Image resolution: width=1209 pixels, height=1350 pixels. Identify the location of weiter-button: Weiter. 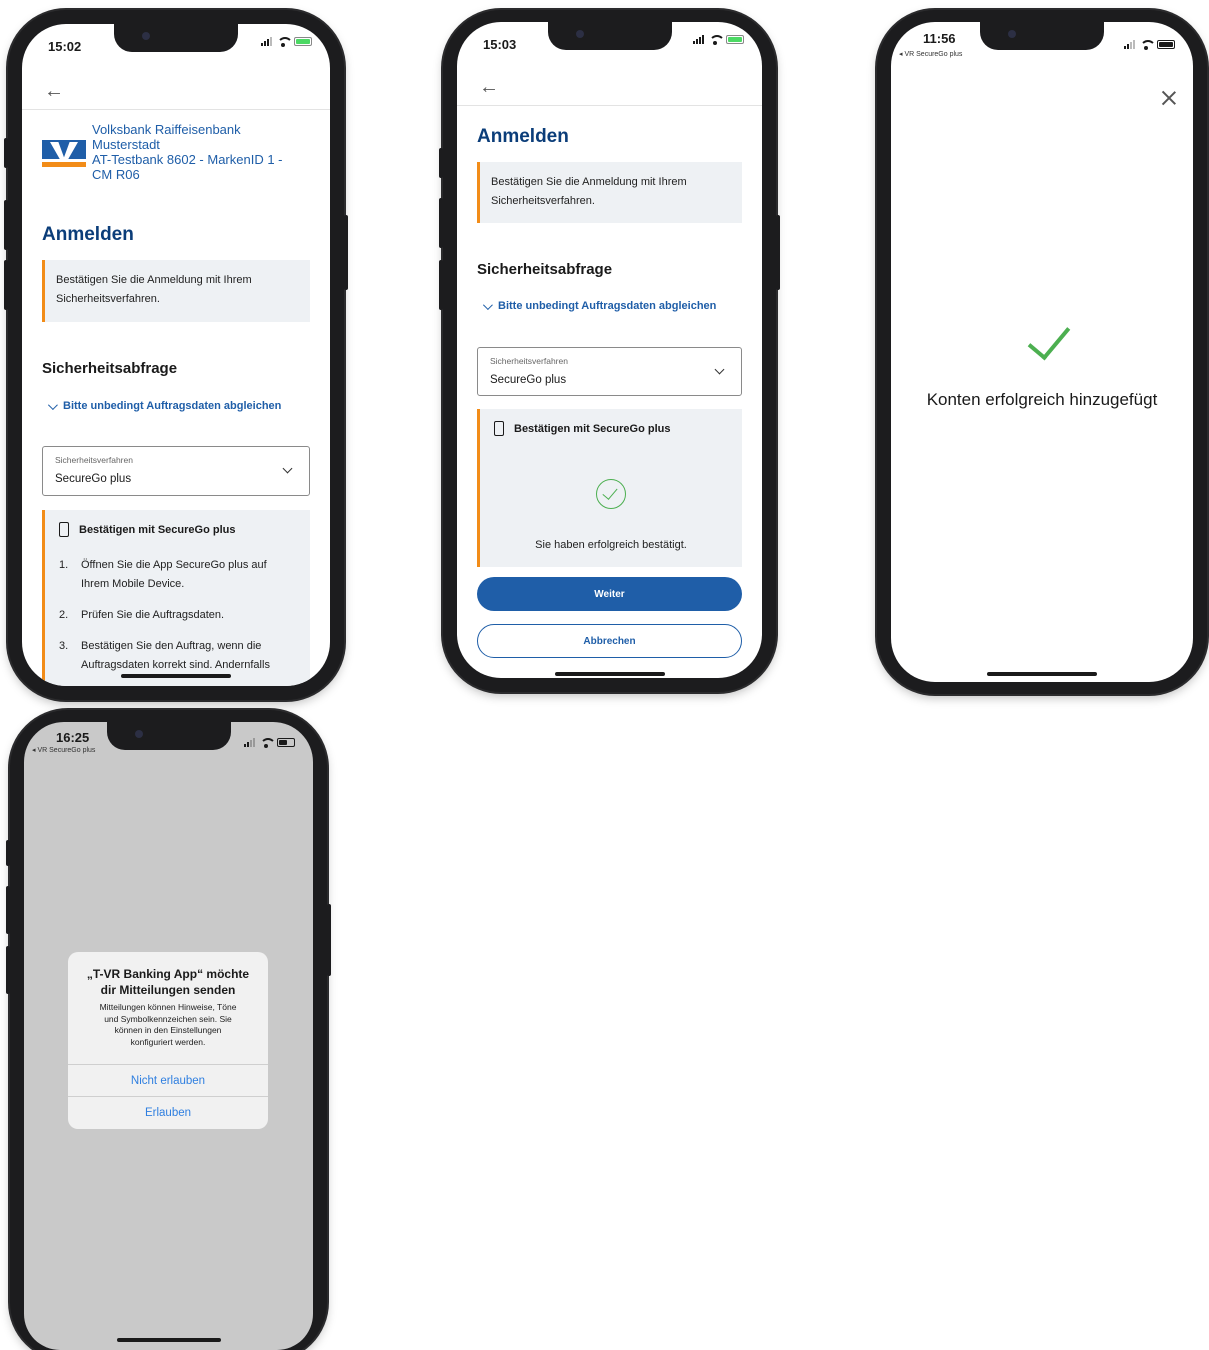
(609, 594).